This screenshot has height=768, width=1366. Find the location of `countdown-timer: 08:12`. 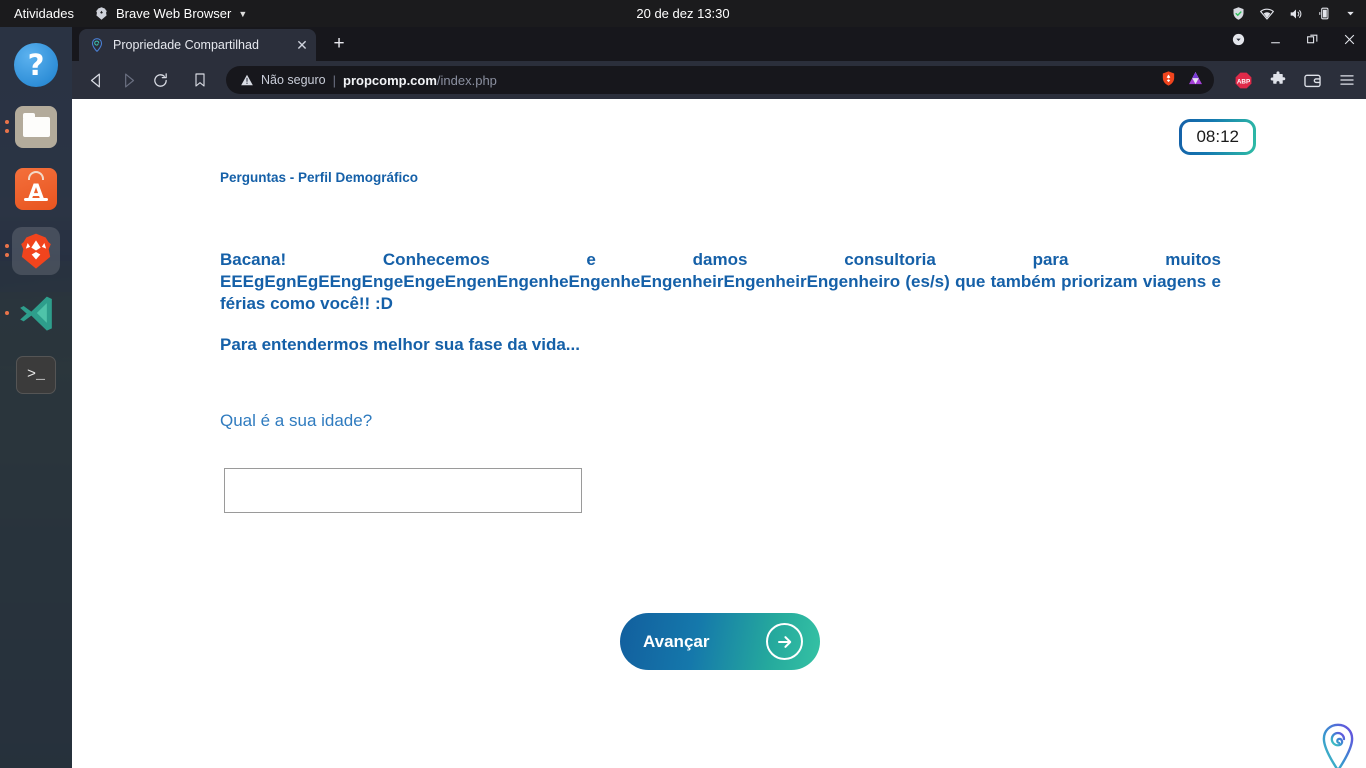

countdown-timer: 08:12 is located at coordinates (1217, 137).